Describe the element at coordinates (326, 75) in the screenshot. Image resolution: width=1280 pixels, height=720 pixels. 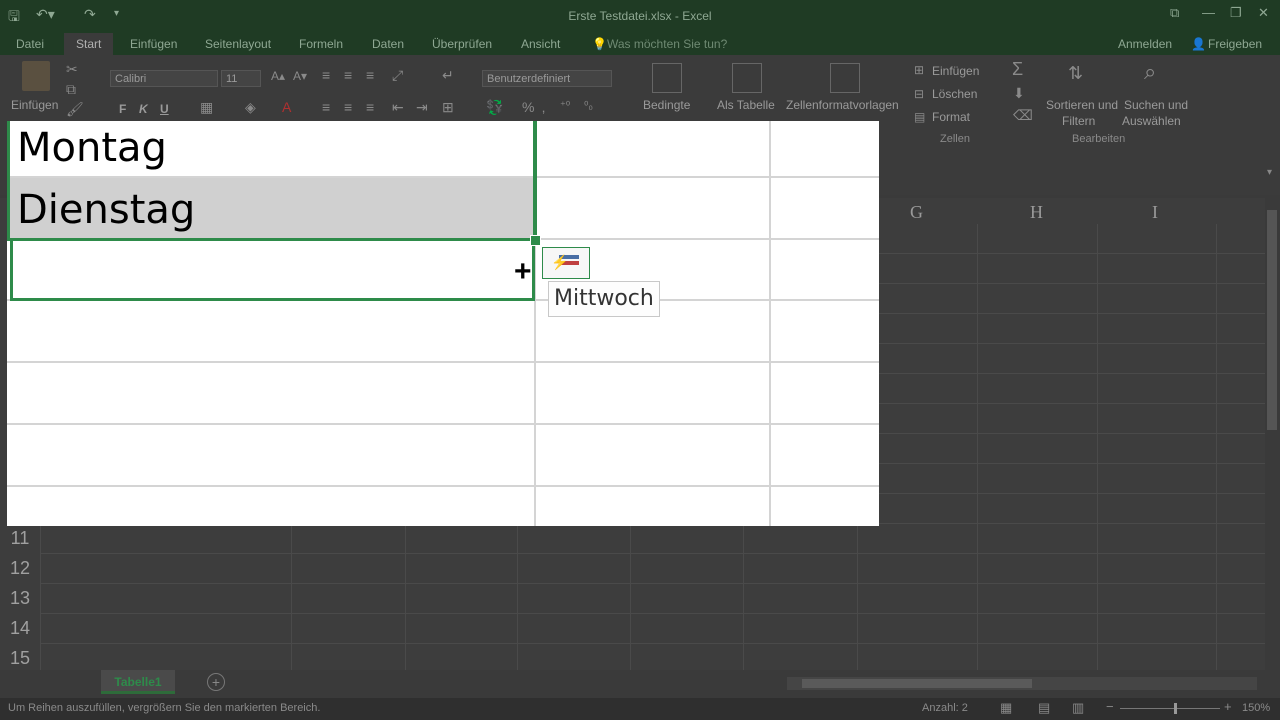
I see `align-top-icon: ≡` at that location.